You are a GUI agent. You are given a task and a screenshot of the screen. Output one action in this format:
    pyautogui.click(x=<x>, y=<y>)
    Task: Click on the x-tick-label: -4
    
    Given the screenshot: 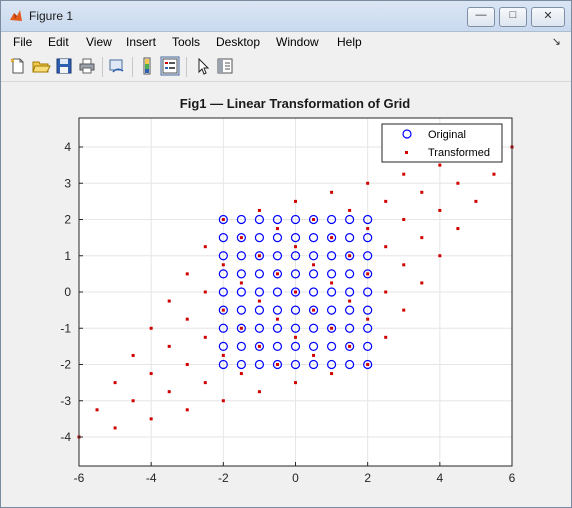 What is the action you would take?
    pyautogui.click(x=151, y=478)
    